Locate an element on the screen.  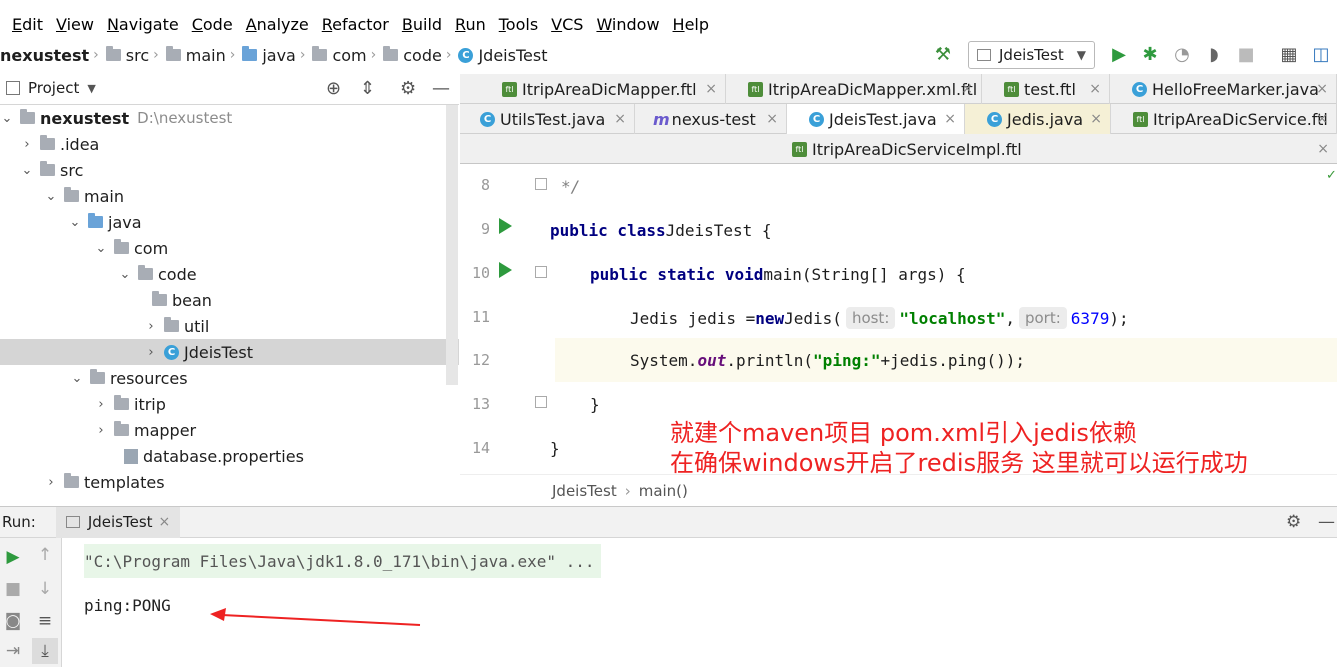
menu-analyze: Analyze is located at coordinates (277, 24).